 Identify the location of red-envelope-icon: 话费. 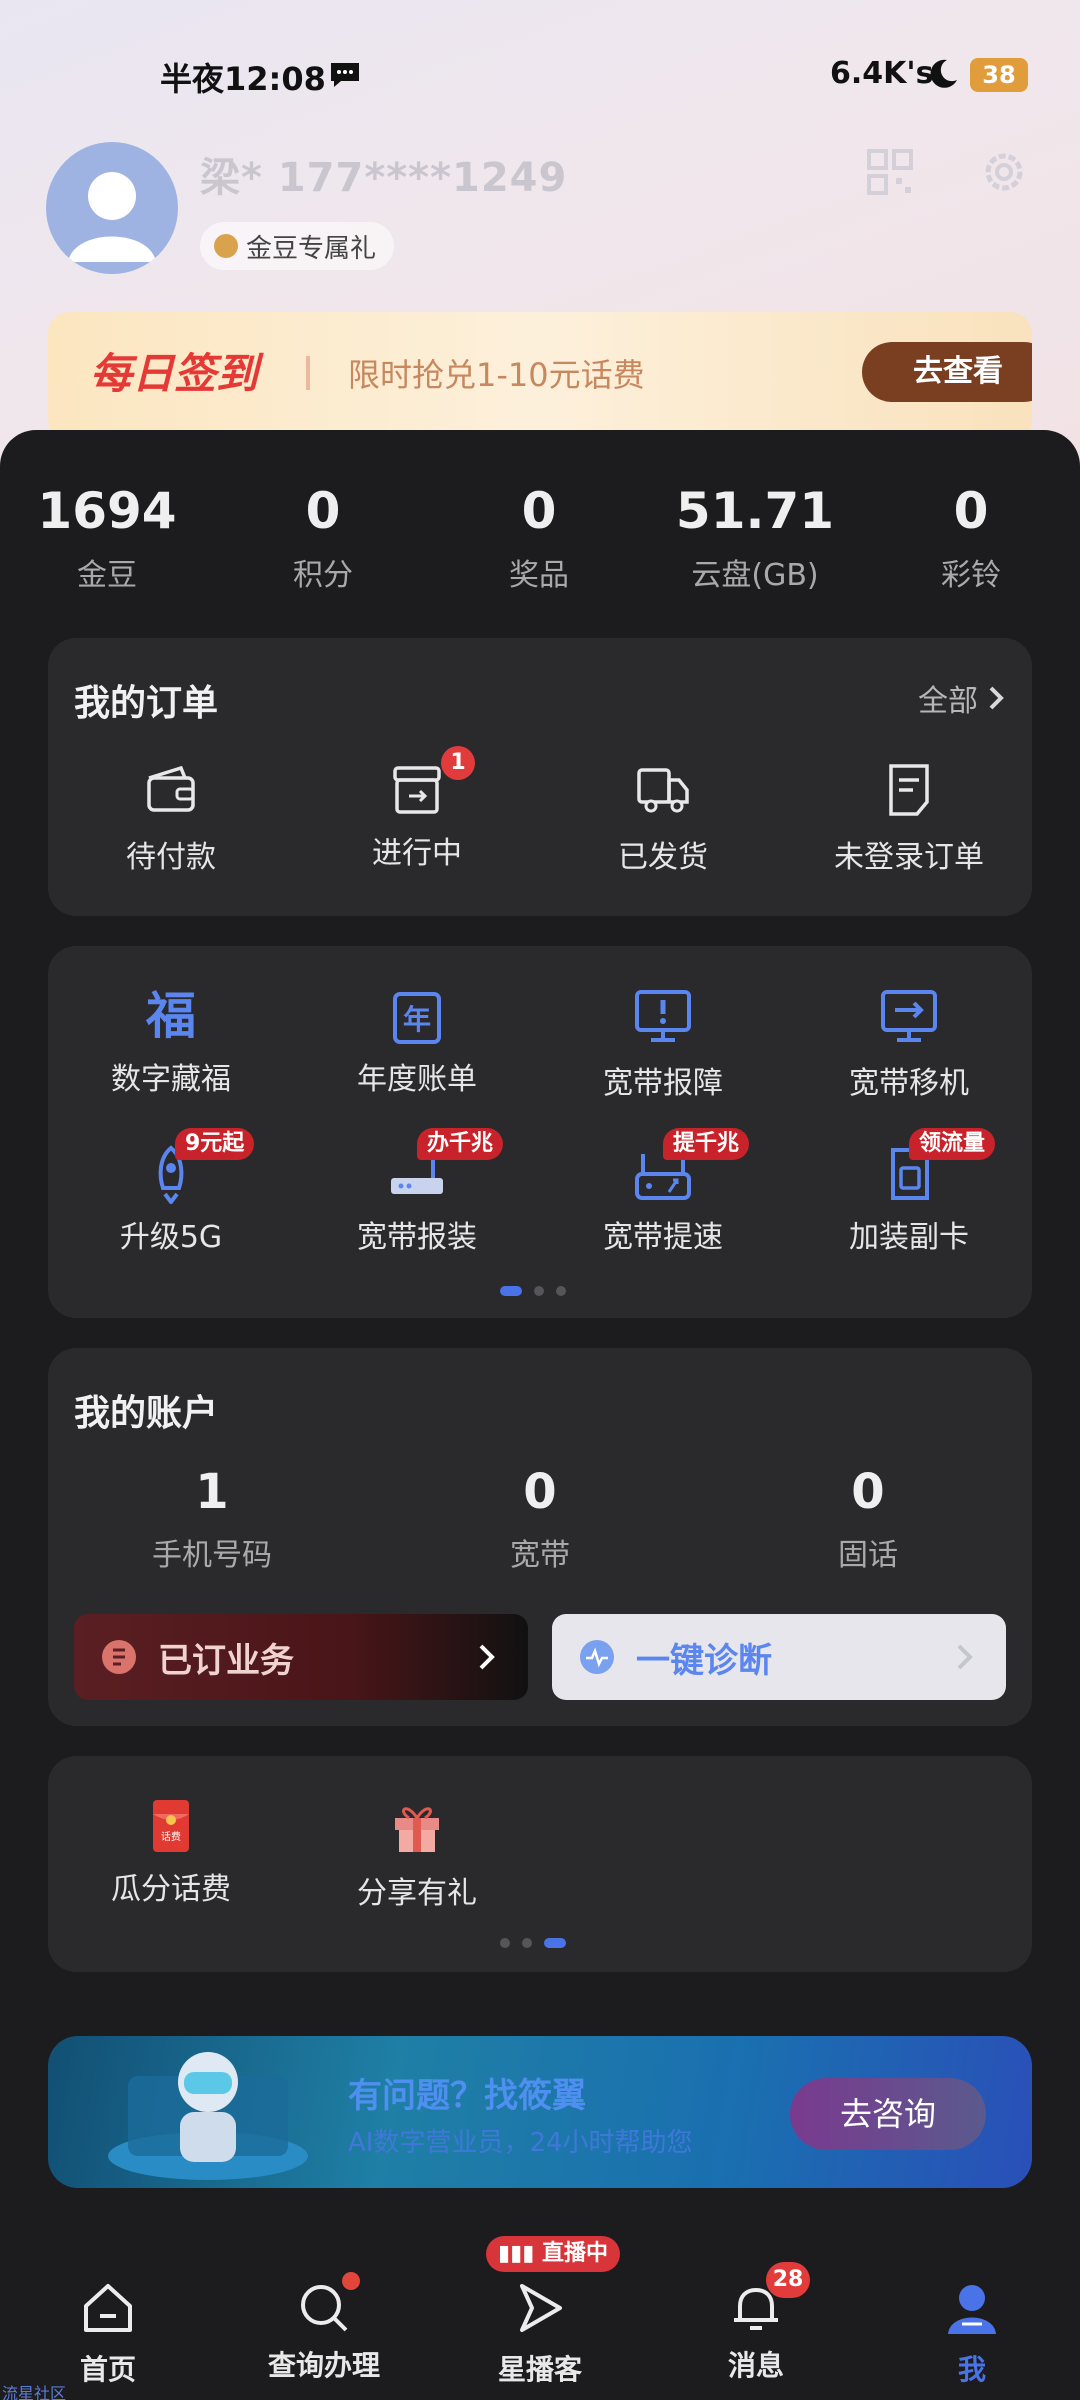
(171, 1826).